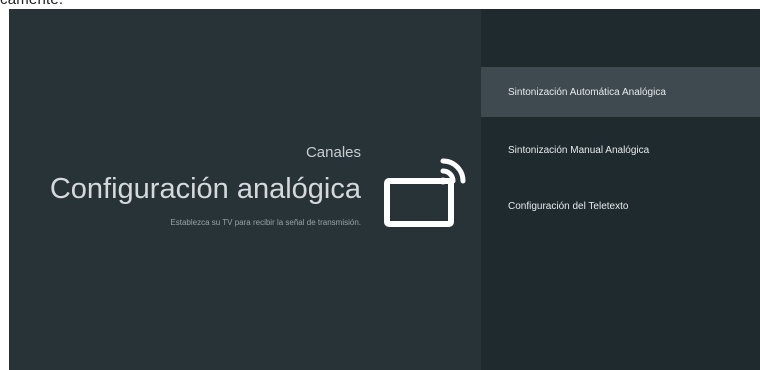  I want to click on page-title: Configuración analógica, so click(205, 189).